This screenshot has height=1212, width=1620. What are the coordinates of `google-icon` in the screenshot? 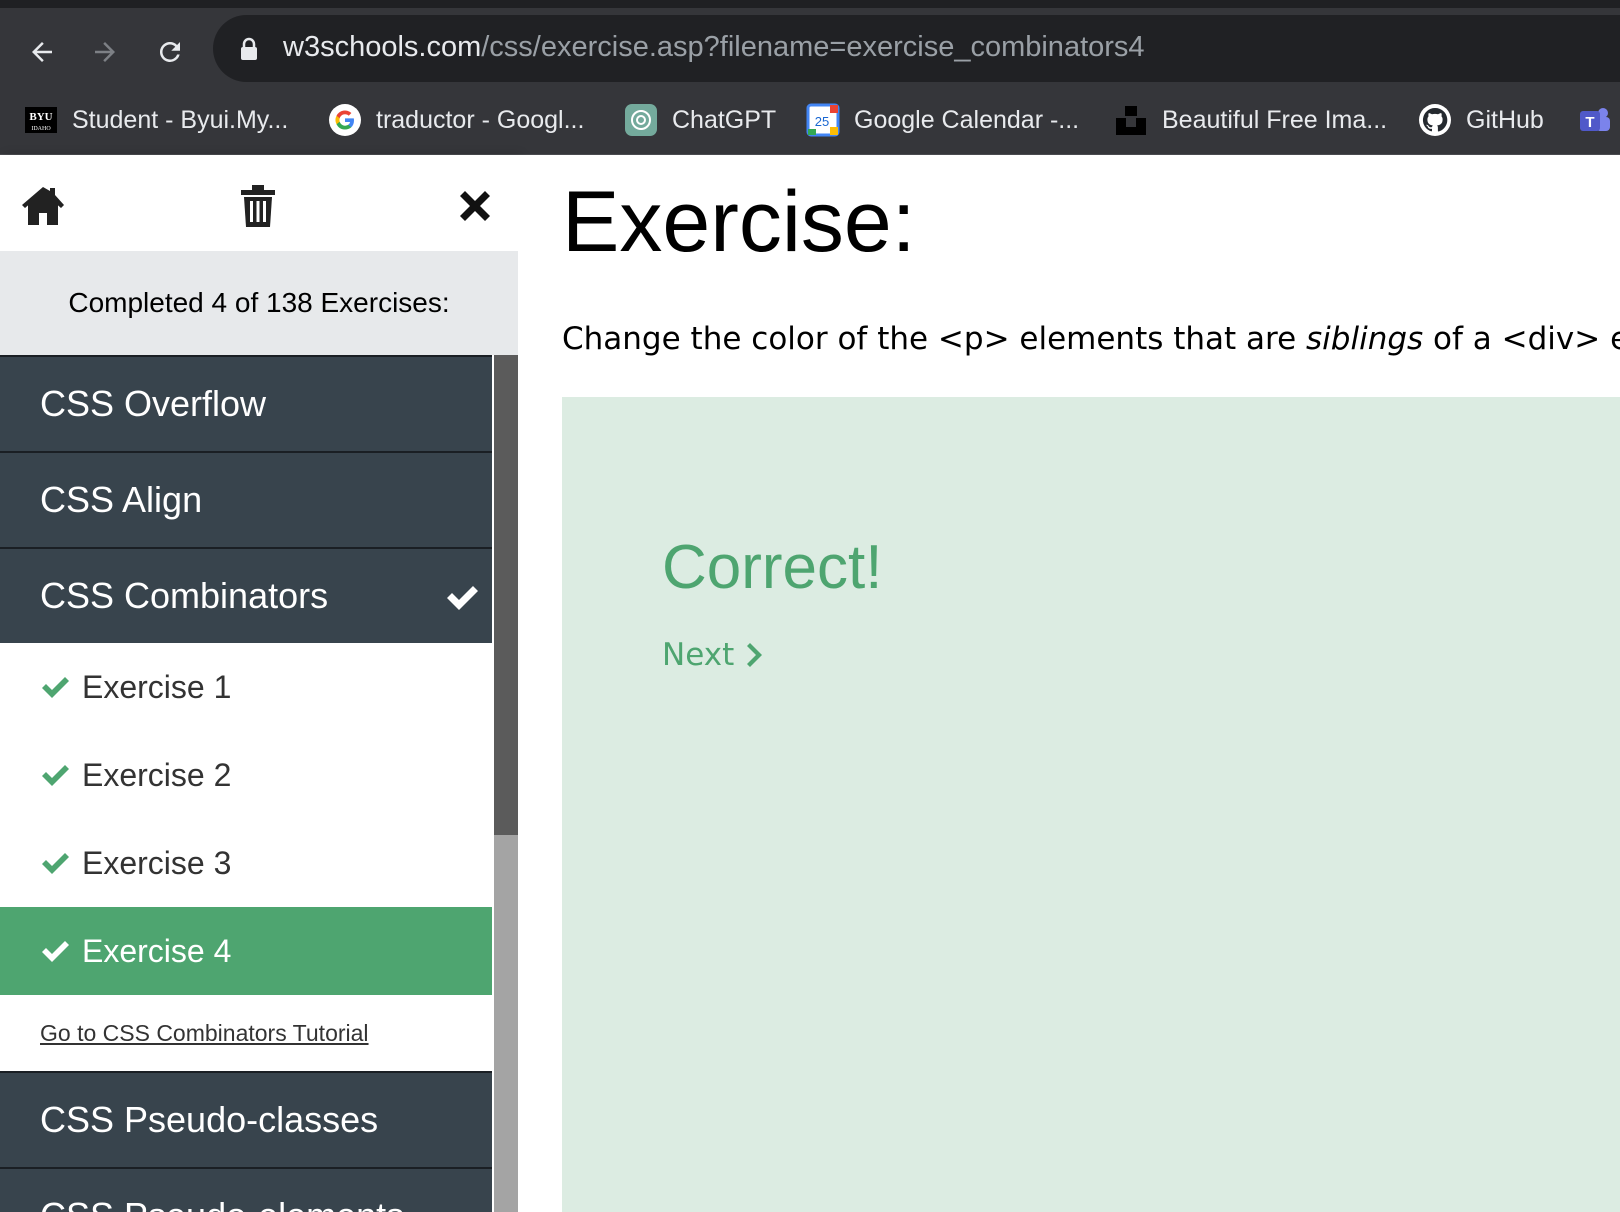 It's located at (345, 120).